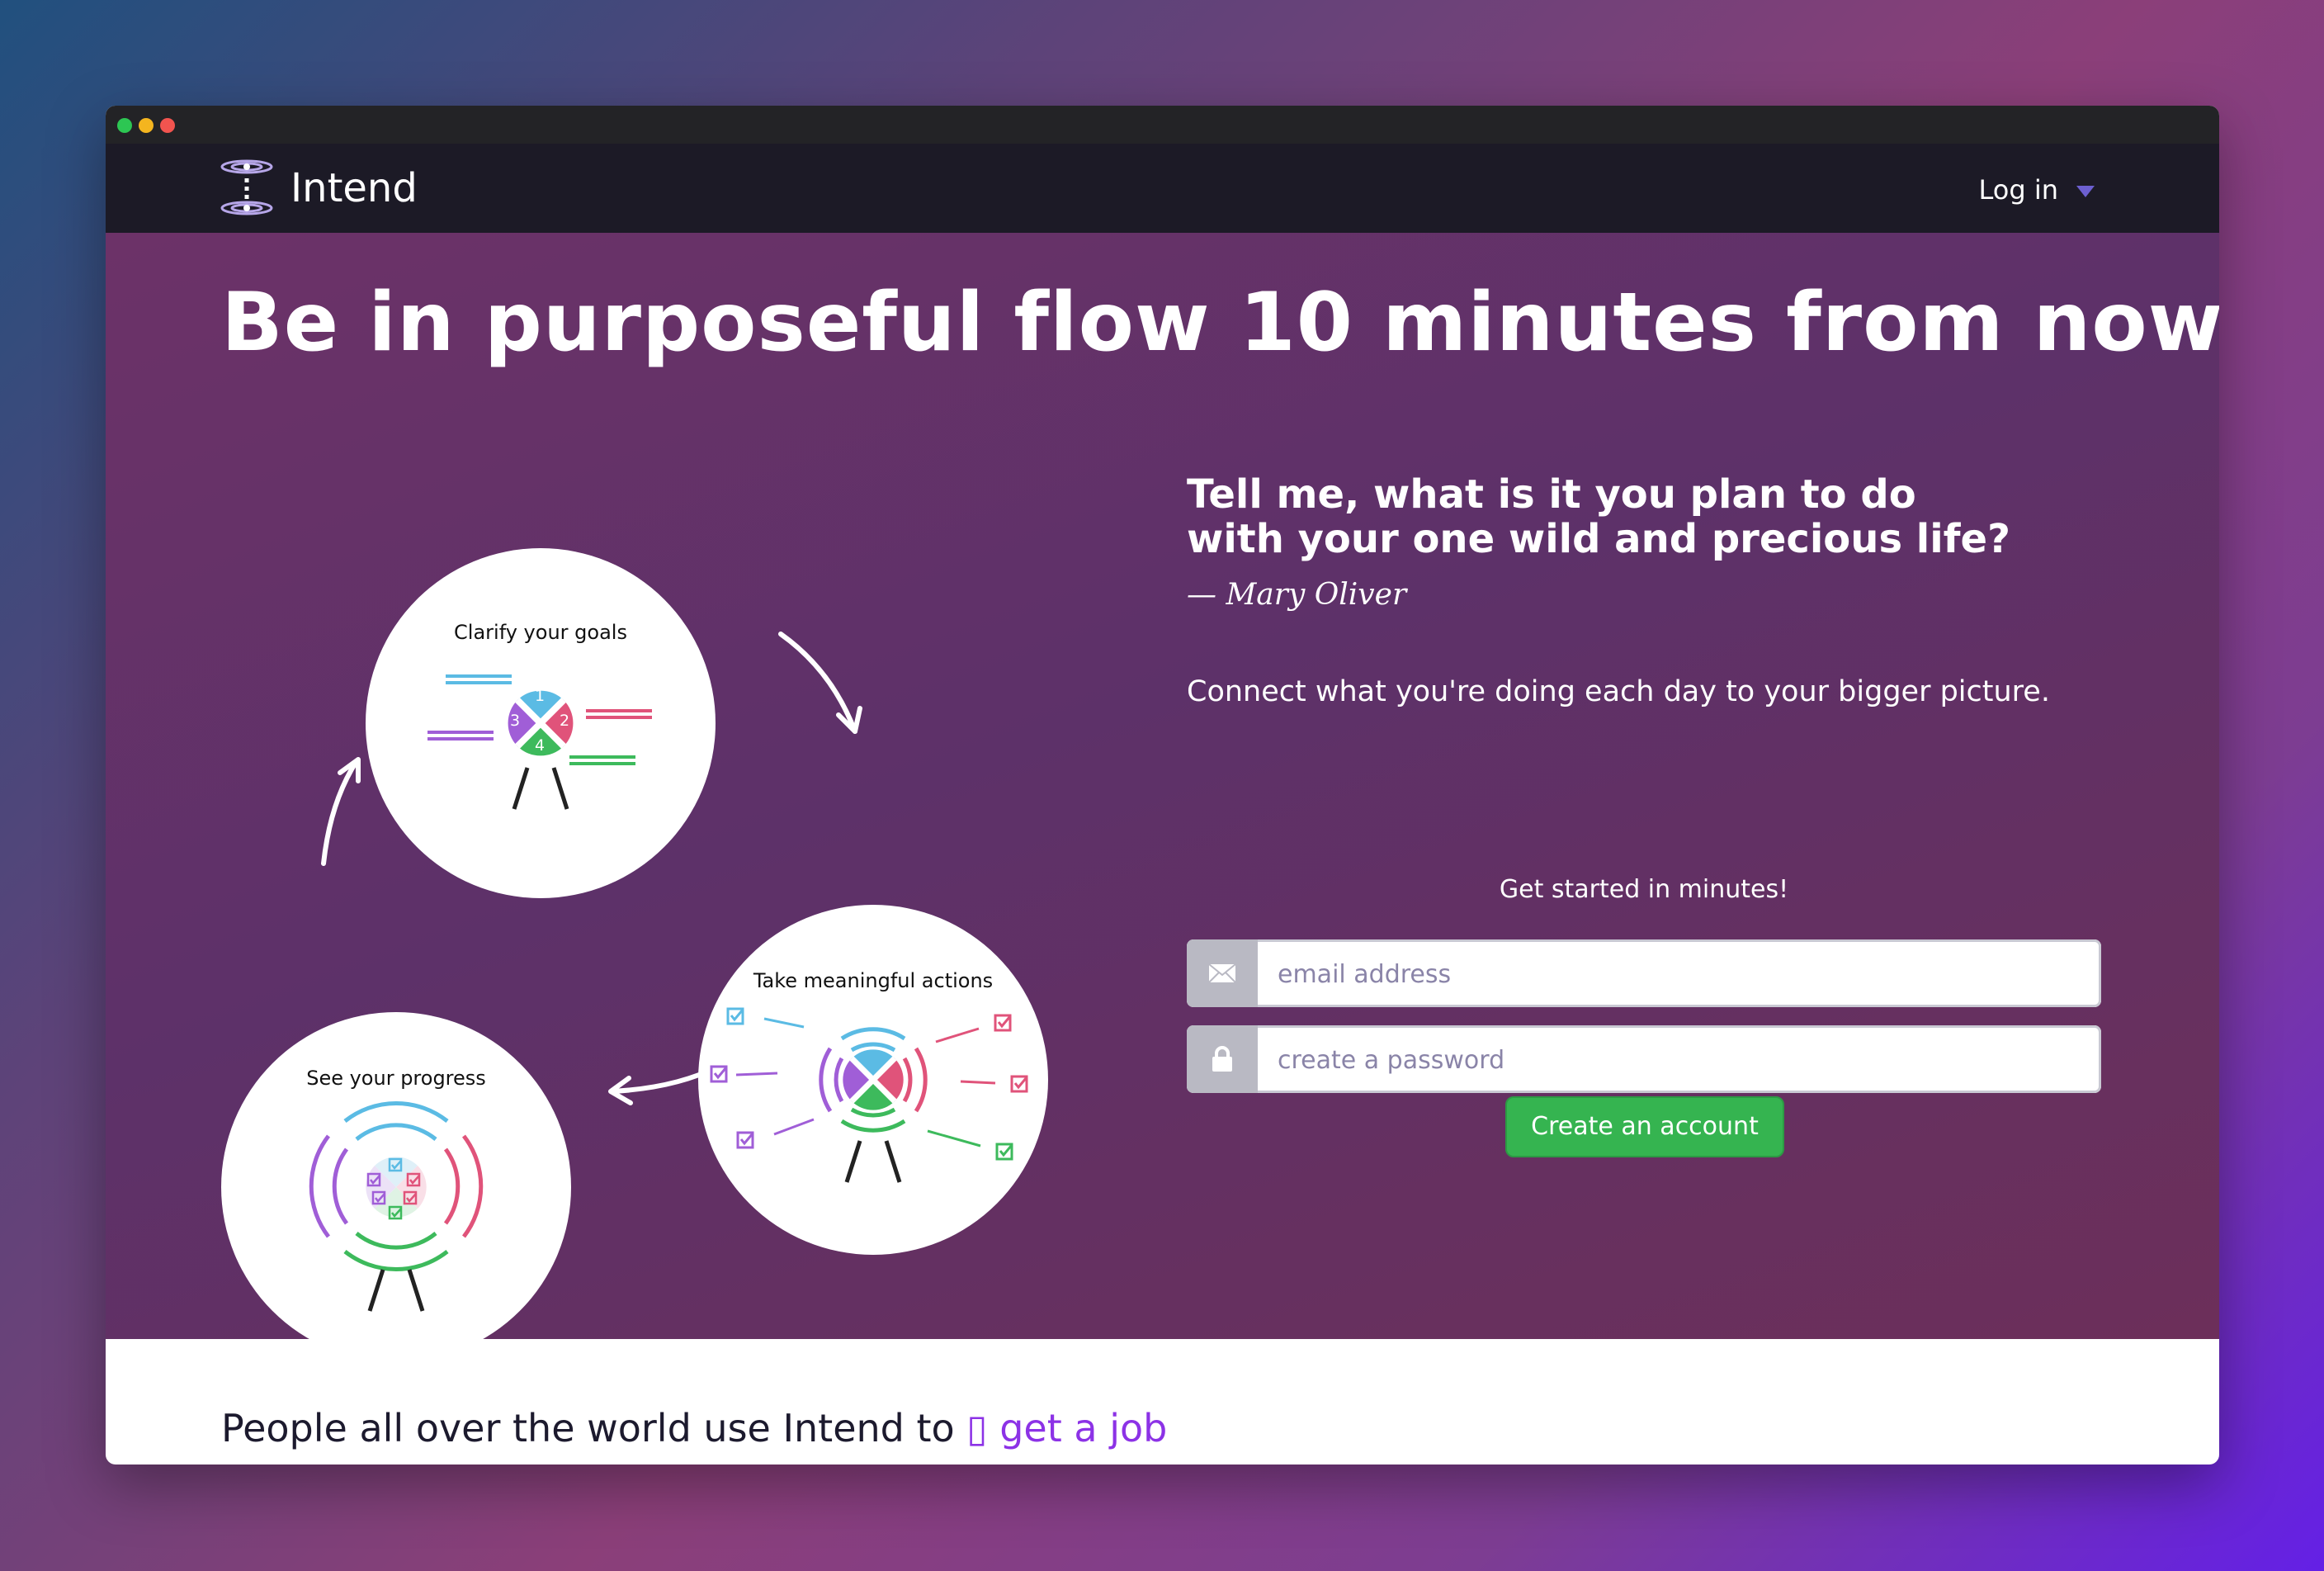  I want to click on arrow-progress-to-goals, so click(340, 812).